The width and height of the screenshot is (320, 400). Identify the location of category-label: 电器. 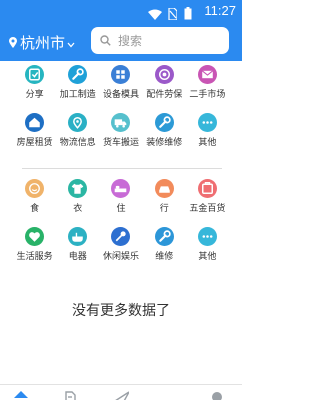
(77, 257).